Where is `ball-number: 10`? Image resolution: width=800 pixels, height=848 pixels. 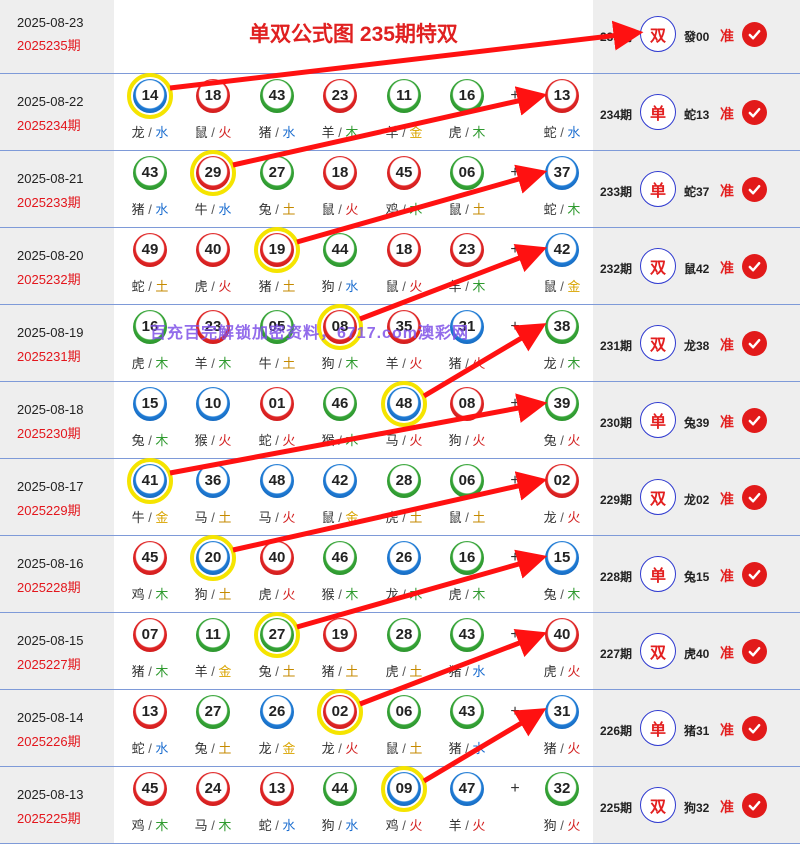
ball-number: 10 is located at coordinates (213, 403).